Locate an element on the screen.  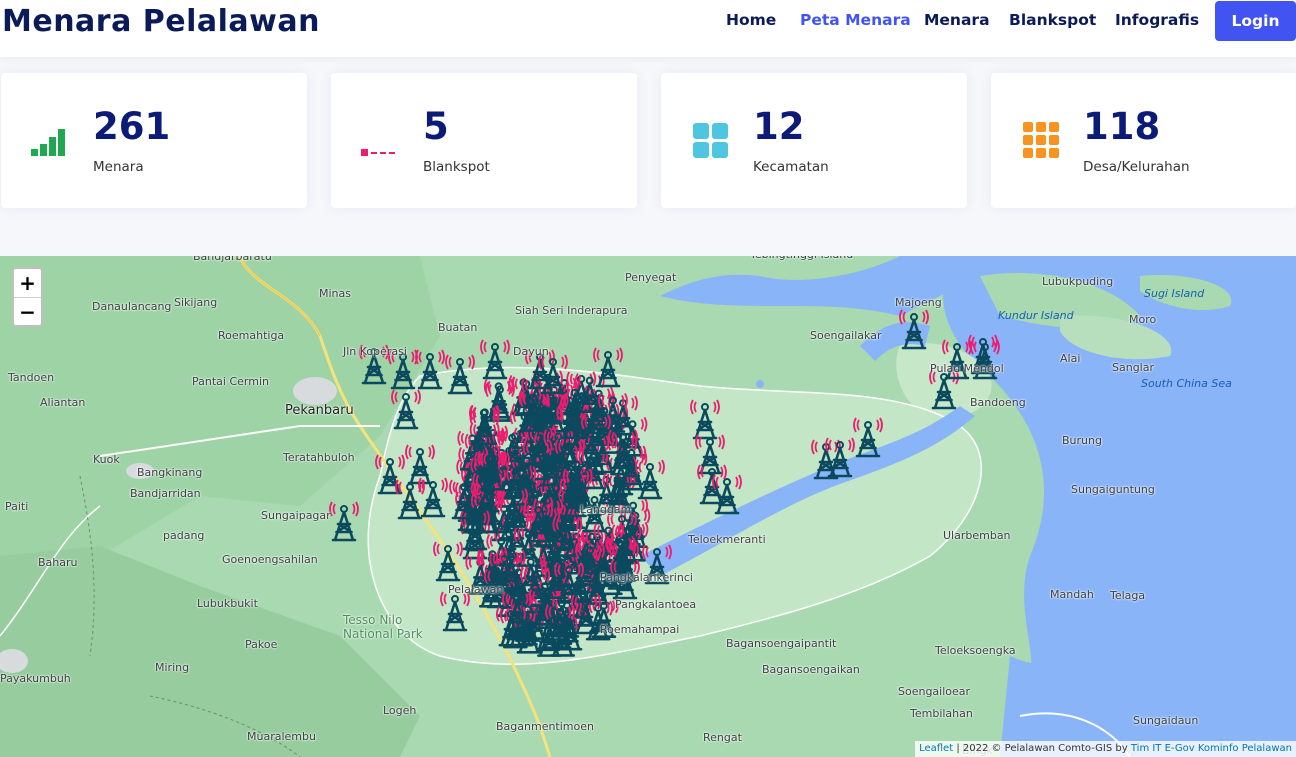
stat-card-kecamatan: 12 Kecamatan is located at coordinates (814, 140).